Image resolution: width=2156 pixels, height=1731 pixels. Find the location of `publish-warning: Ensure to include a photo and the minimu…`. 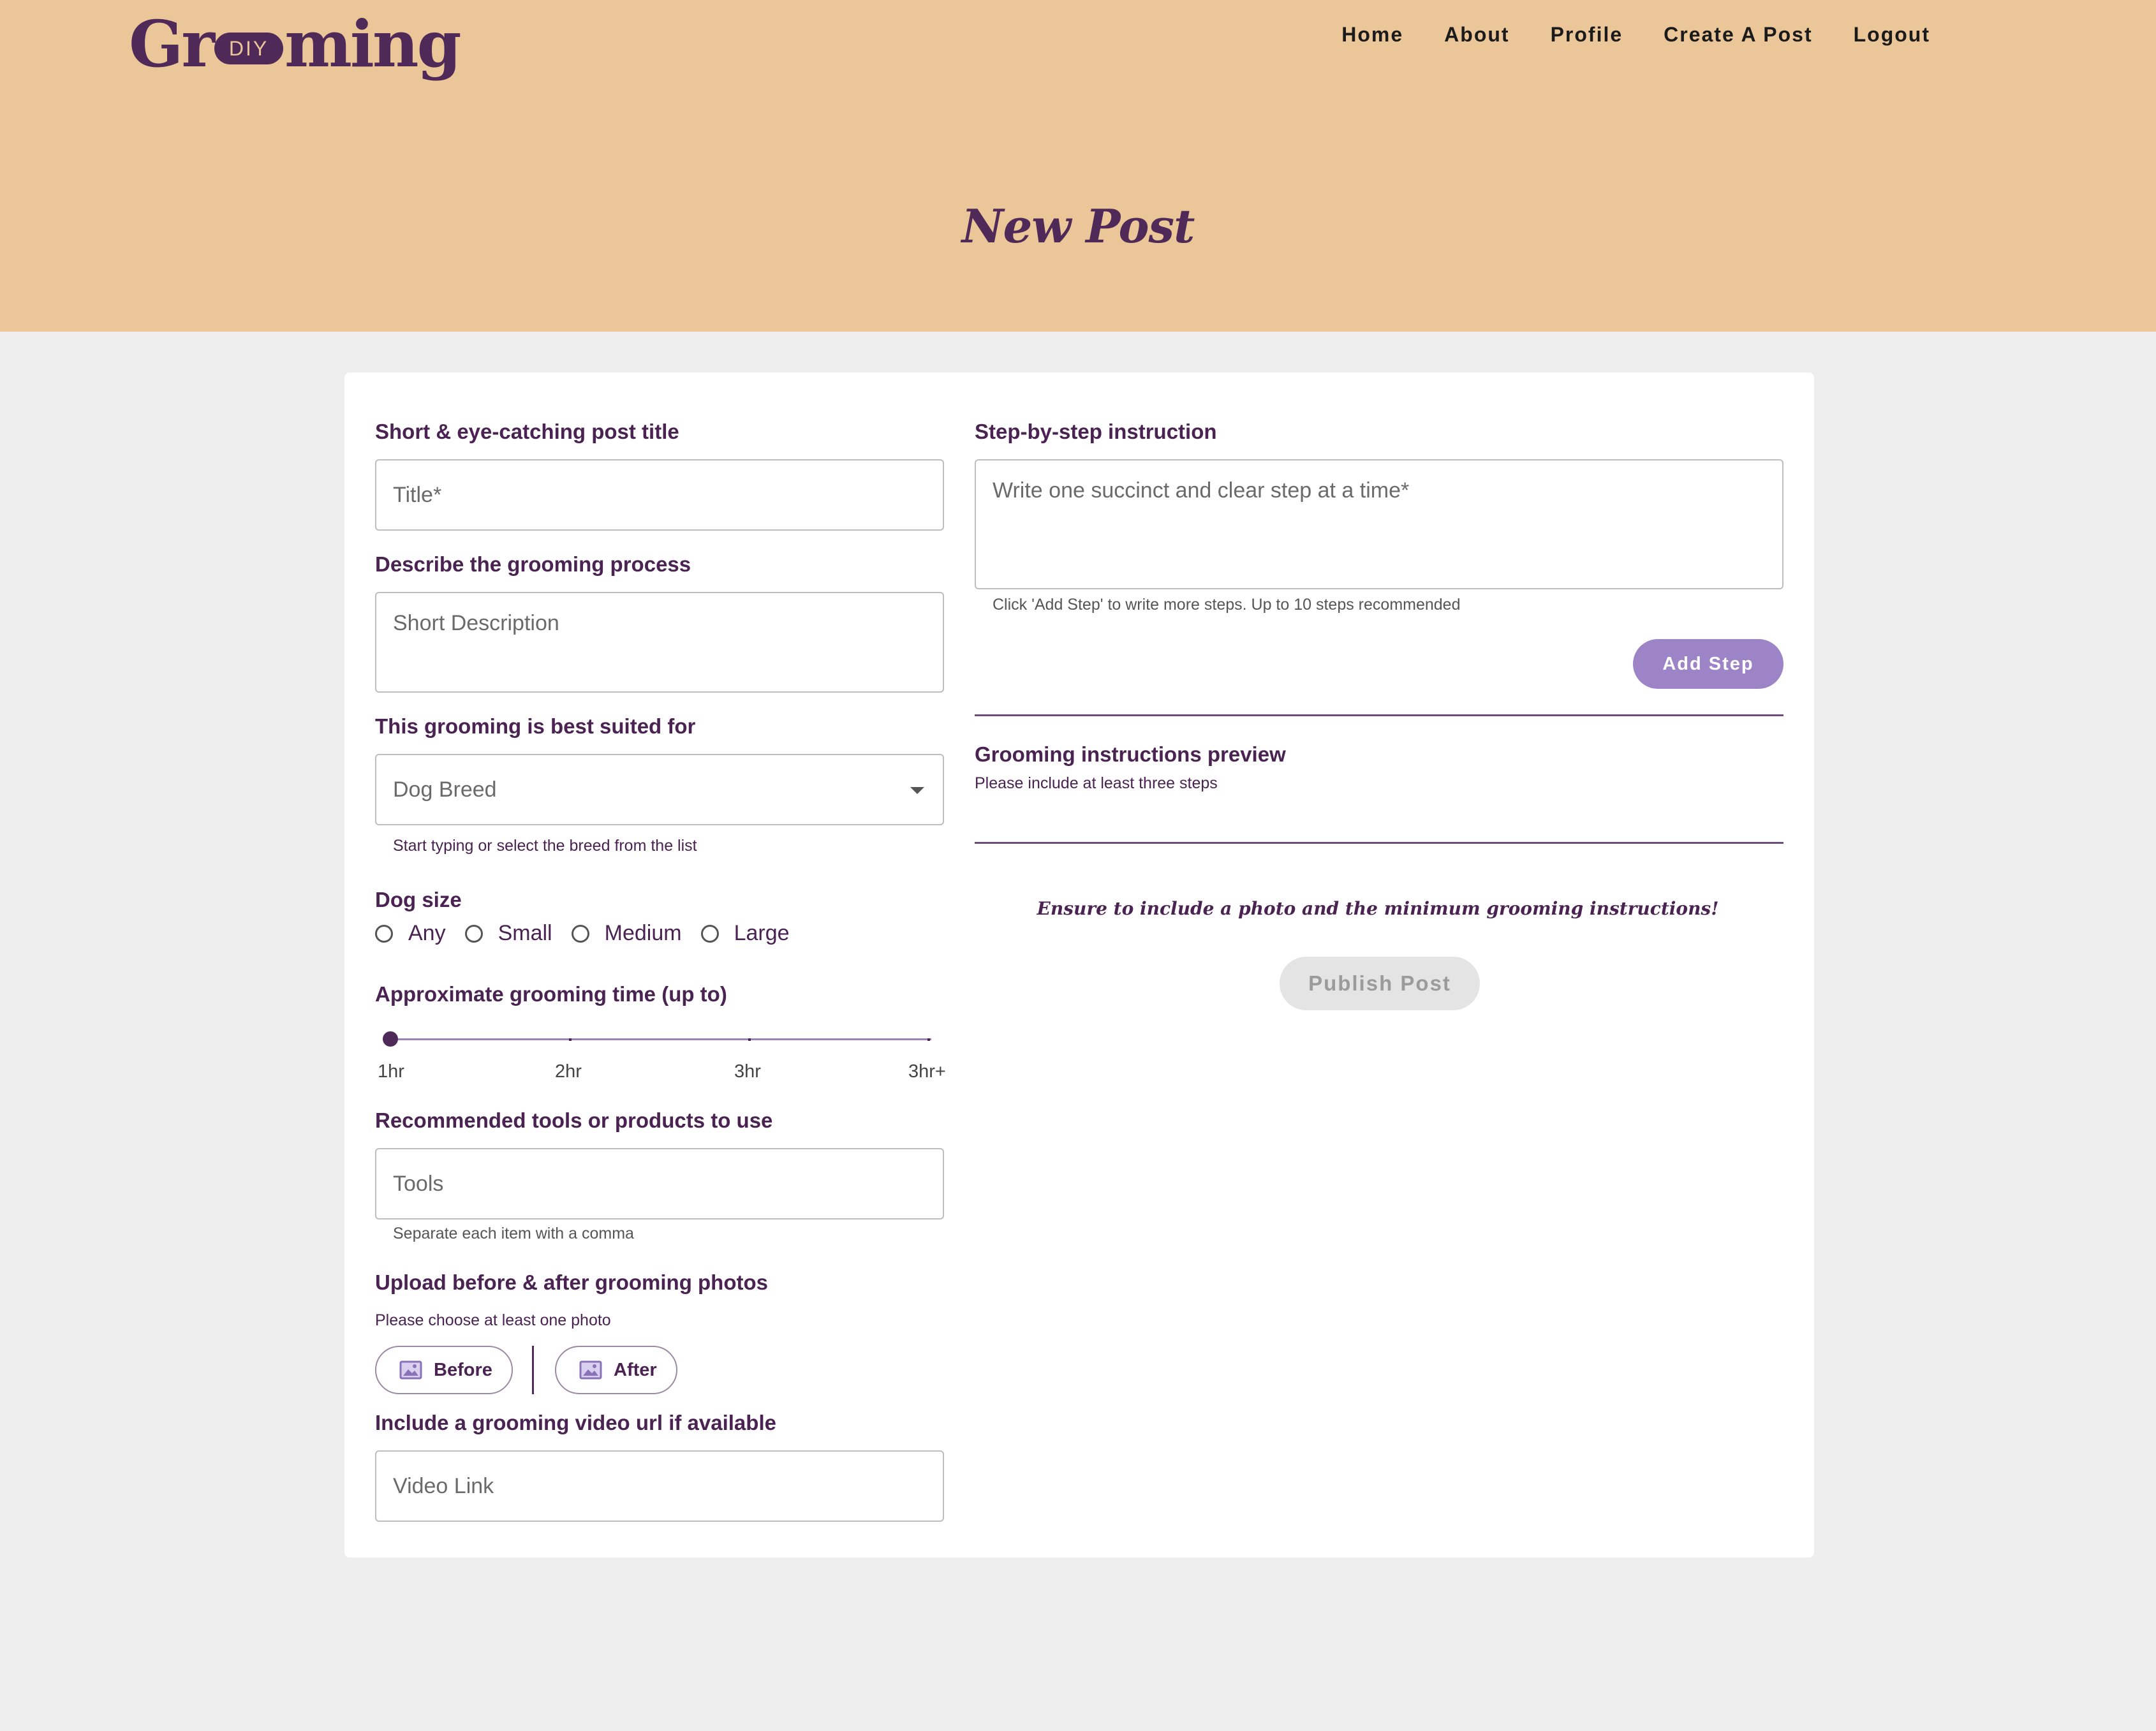

publish-warning: Ensure to include a photo and the minimu… is located at coordinates (1378, 908).